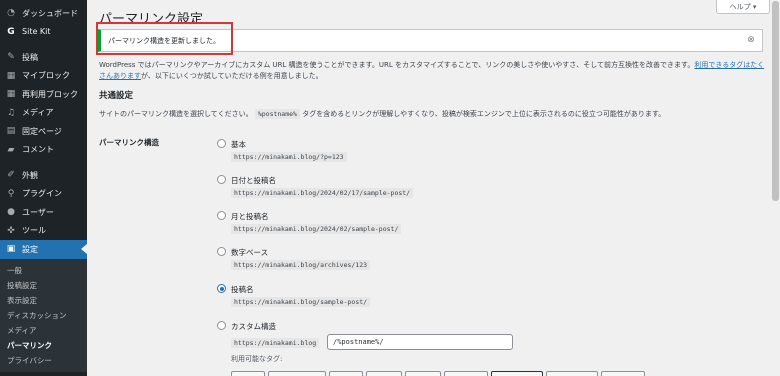  I want to click on comment-icon: ▰, so click(11, 149).